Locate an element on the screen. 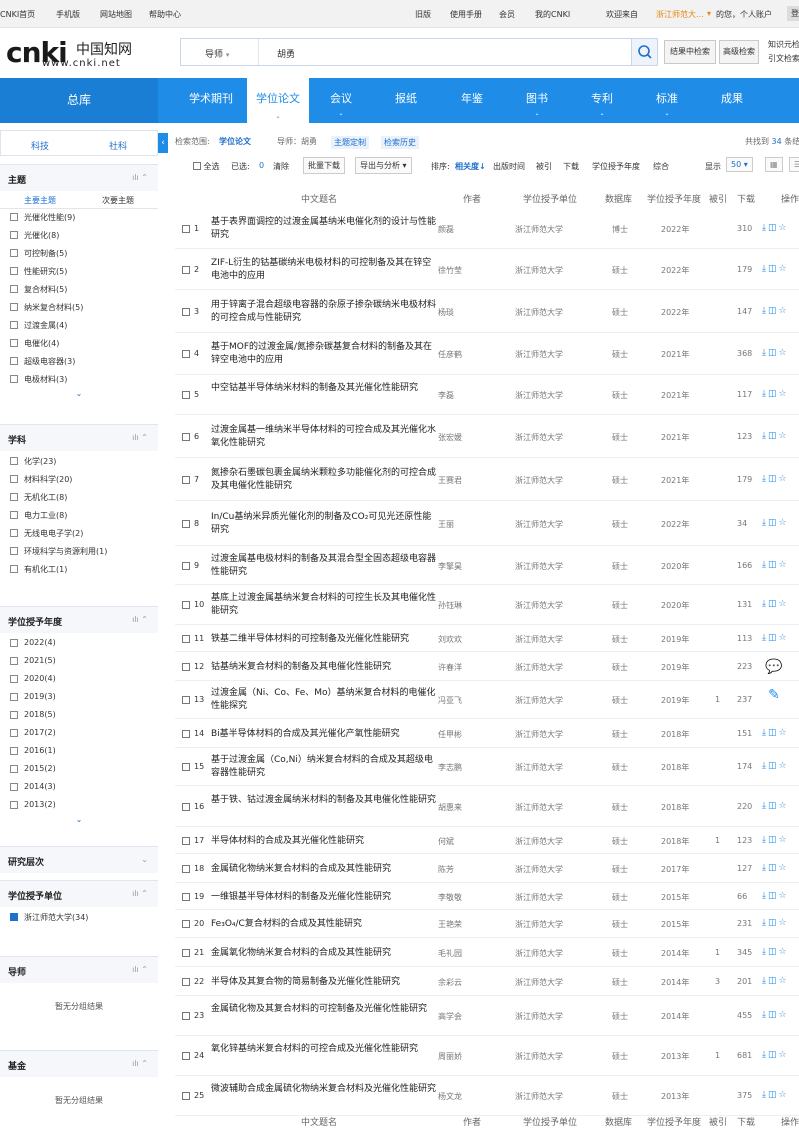 This screenshot has width=799, height=1130. search-history-button: 检索历史 is located at coordinates (400, 142).